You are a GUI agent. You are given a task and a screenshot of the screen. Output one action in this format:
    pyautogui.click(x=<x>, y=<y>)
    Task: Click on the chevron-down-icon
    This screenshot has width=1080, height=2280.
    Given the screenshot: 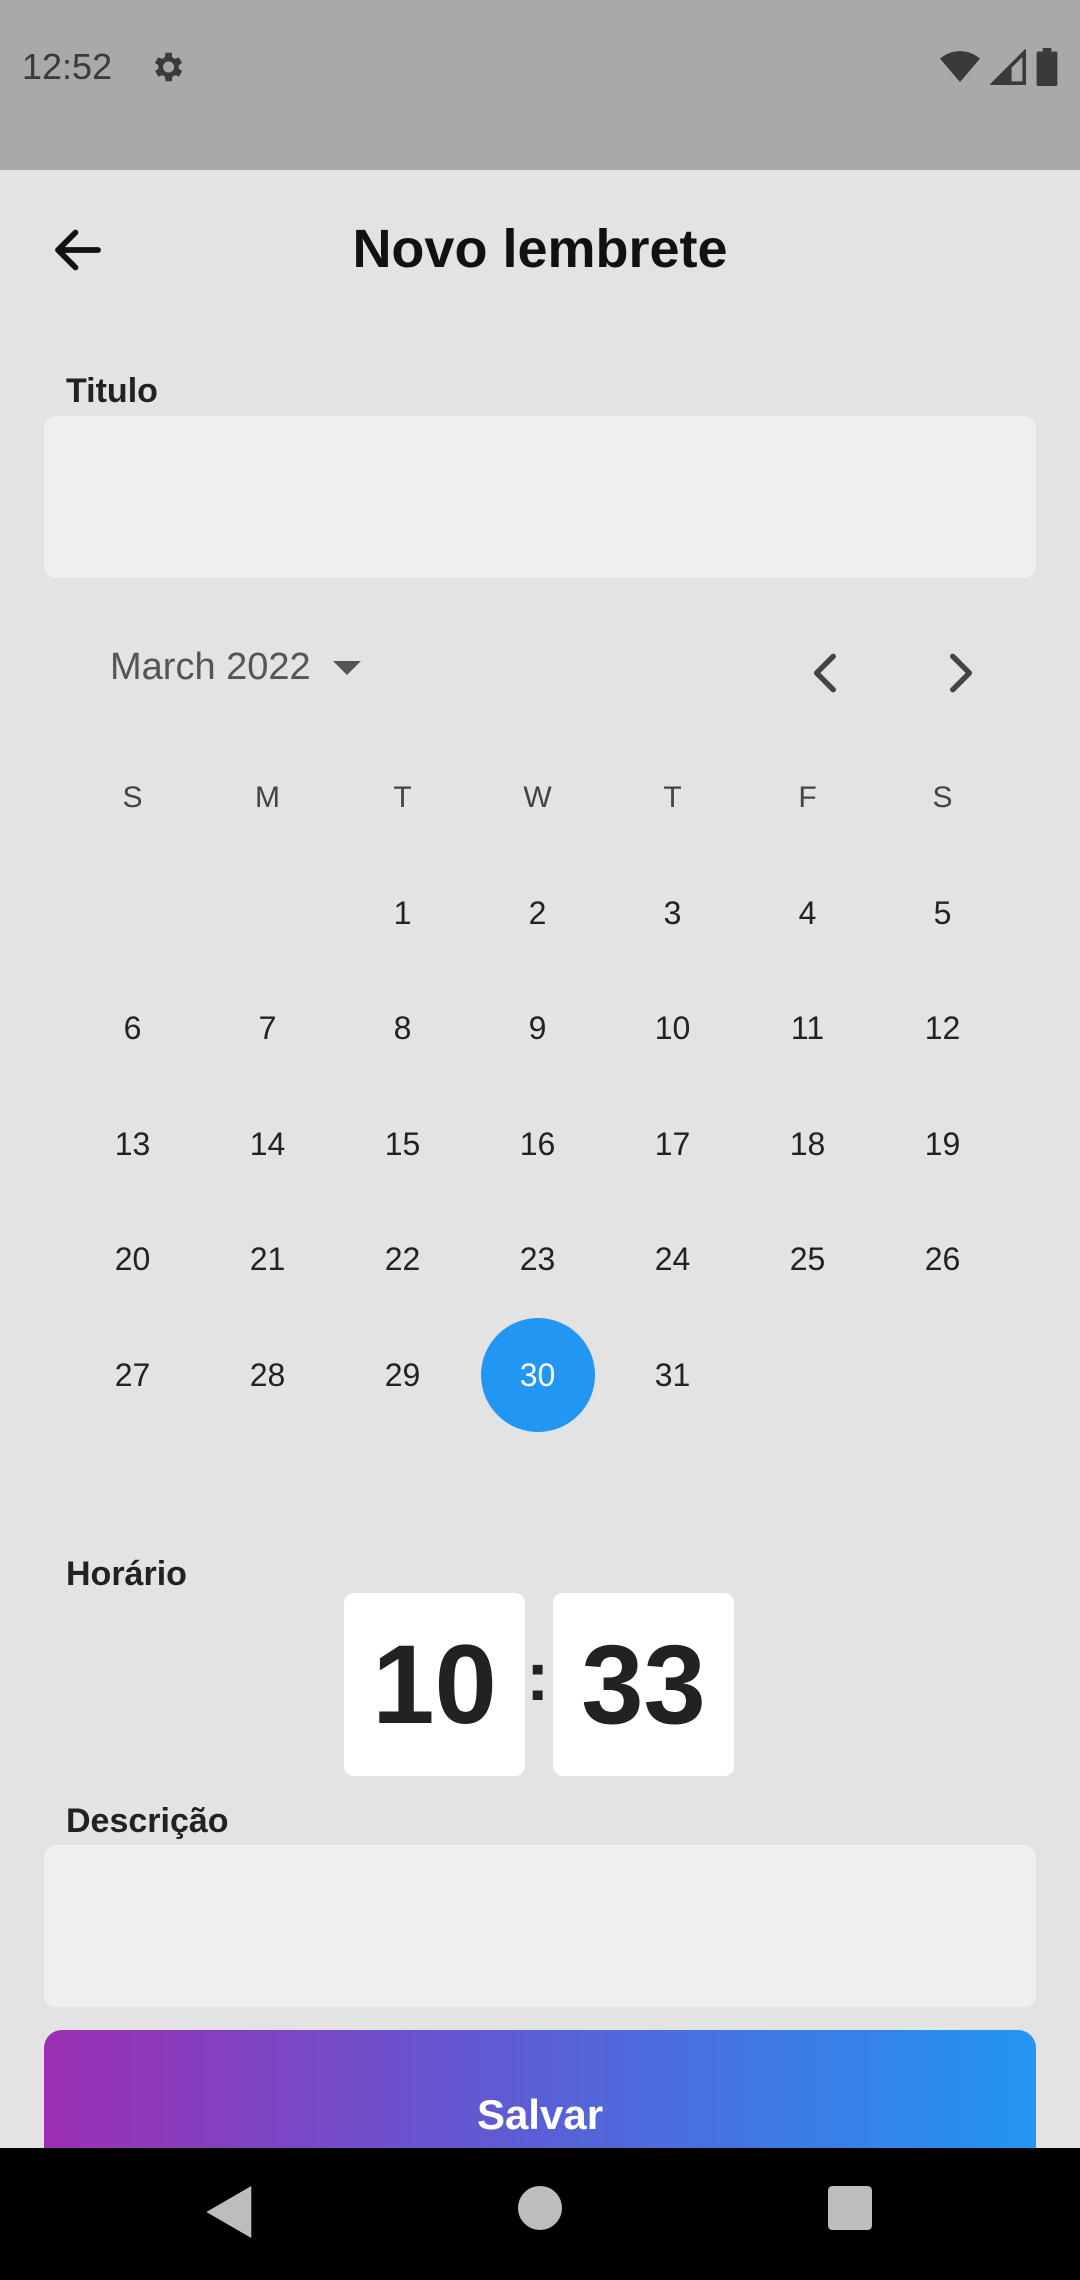 What is the action you would take?
    pyautogui.click(x=346, y=667)
    